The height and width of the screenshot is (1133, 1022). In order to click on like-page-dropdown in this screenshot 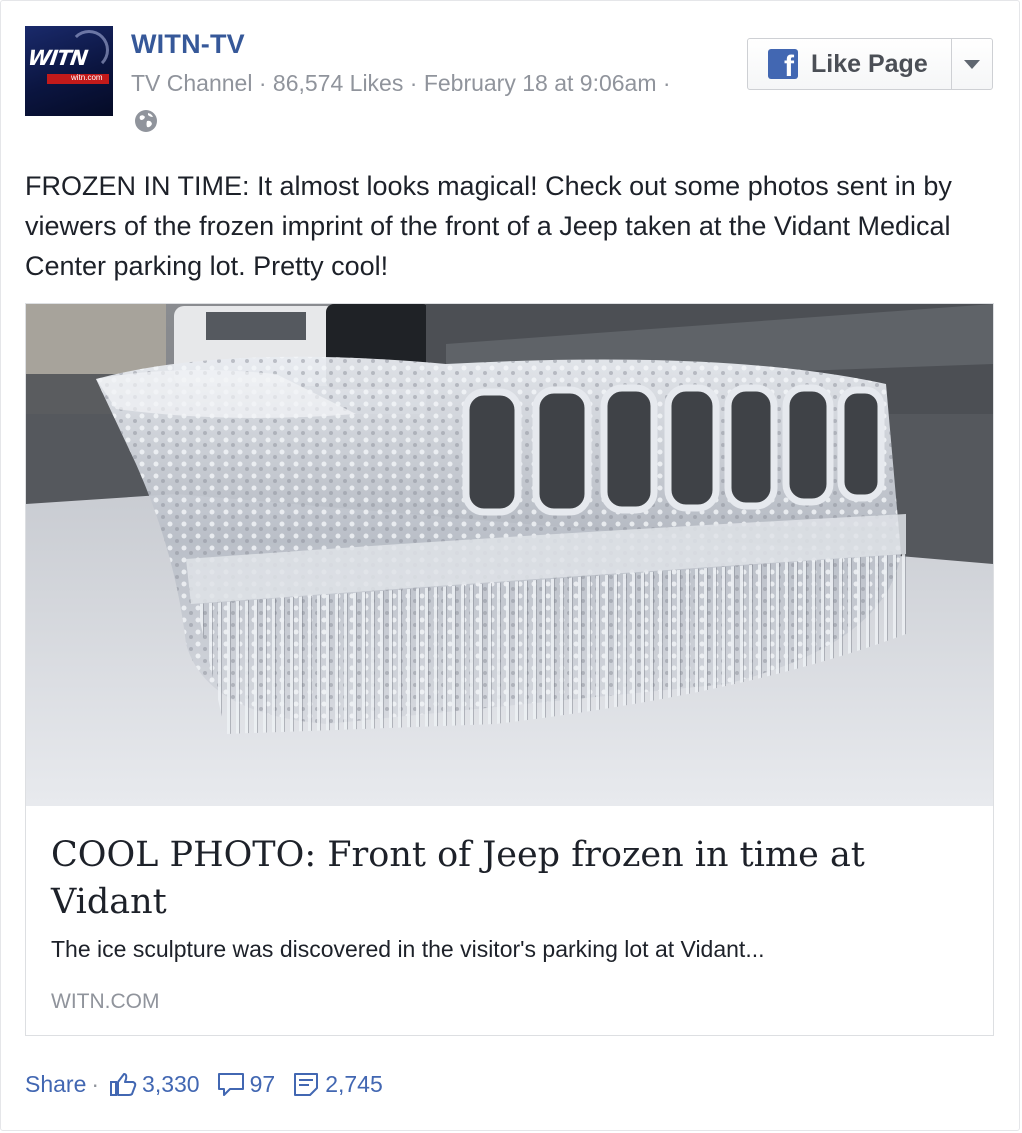, I will do `click(972, 64)`.